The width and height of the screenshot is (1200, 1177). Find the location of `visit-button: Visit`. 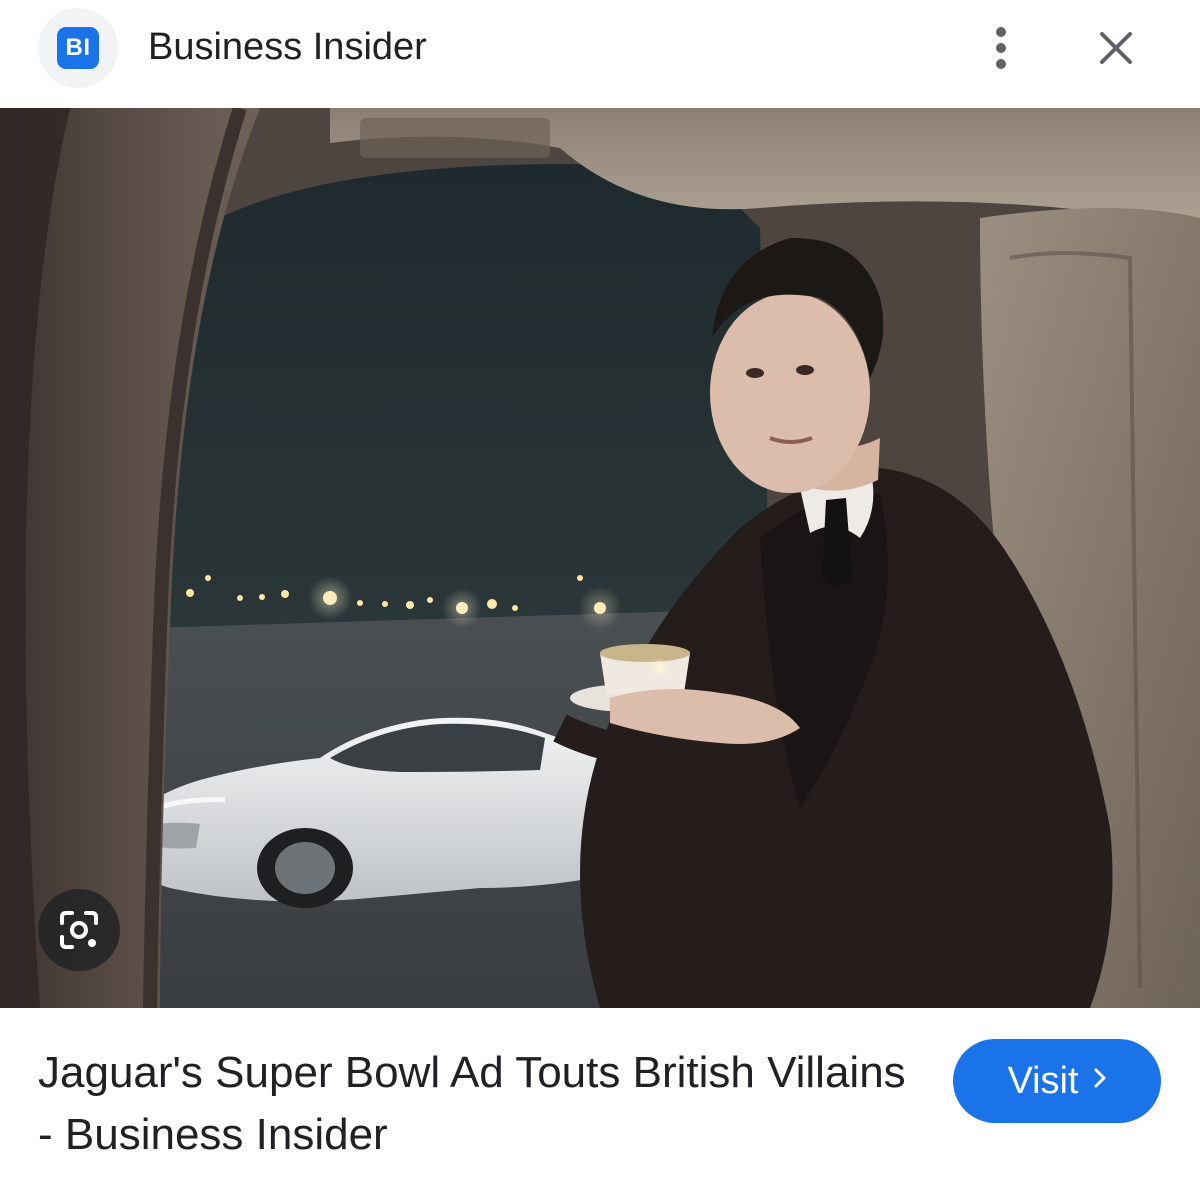

visit-button: Visit is located at coordinates (1057, 1081).